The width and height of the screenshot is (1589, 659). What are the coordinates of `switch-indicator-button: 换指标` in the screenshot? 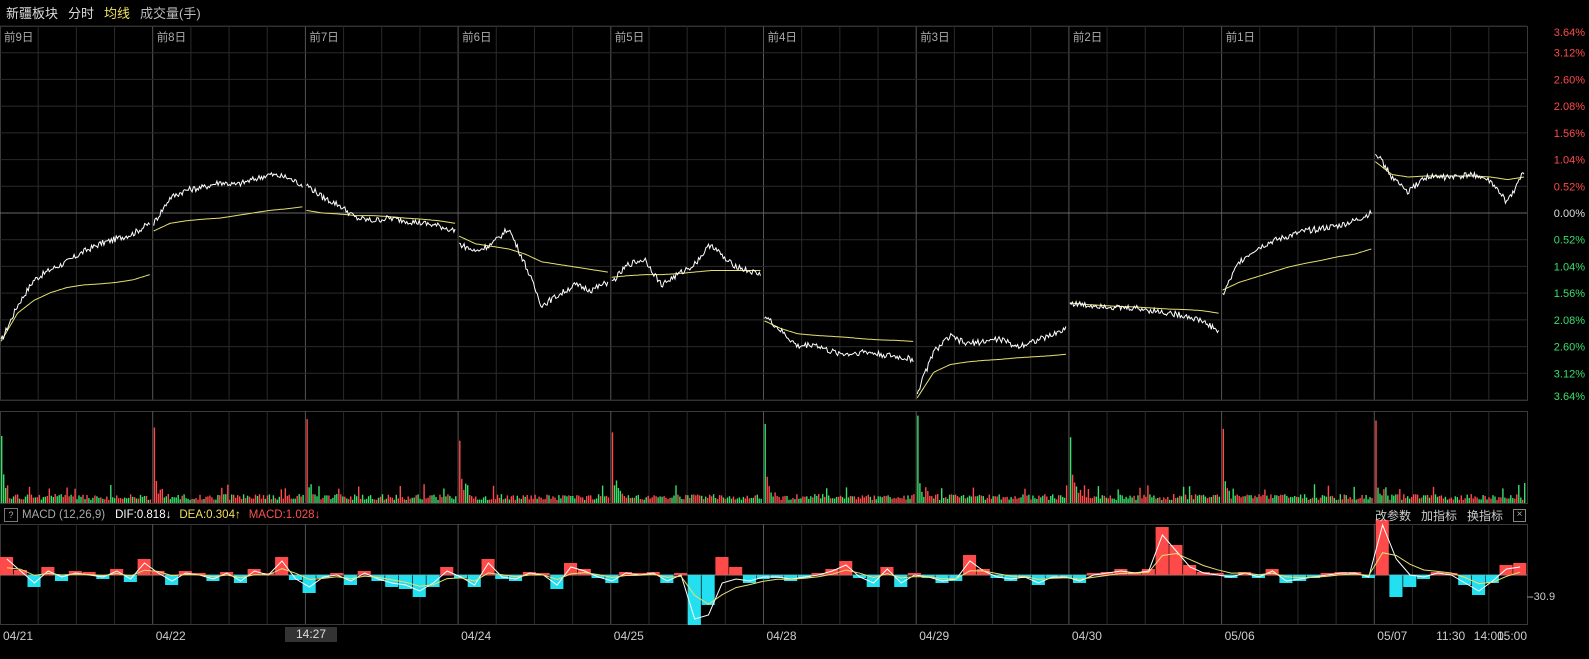 It's located at (1485, 515).